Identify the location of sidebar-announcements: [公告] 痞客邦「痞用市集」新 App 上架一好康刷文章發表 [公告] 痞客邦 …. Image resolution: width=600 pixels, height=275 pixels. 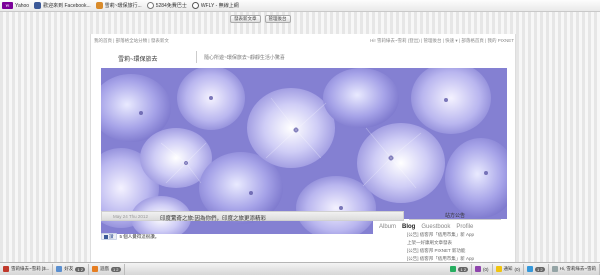
(457, 247).